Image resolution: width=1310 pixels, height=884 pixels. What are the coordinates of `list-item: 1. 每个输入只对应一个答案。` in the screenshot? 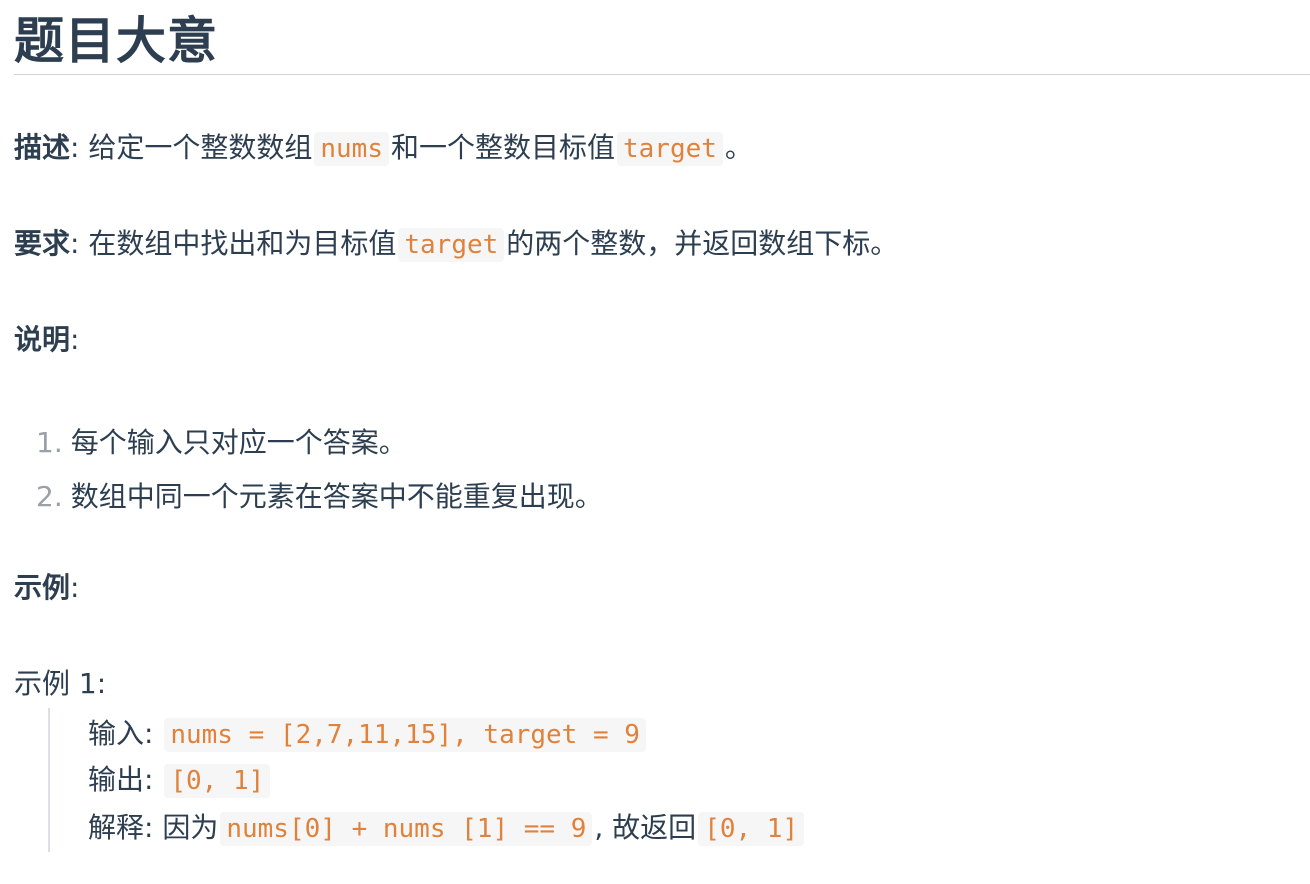 It's located at (319, 443).